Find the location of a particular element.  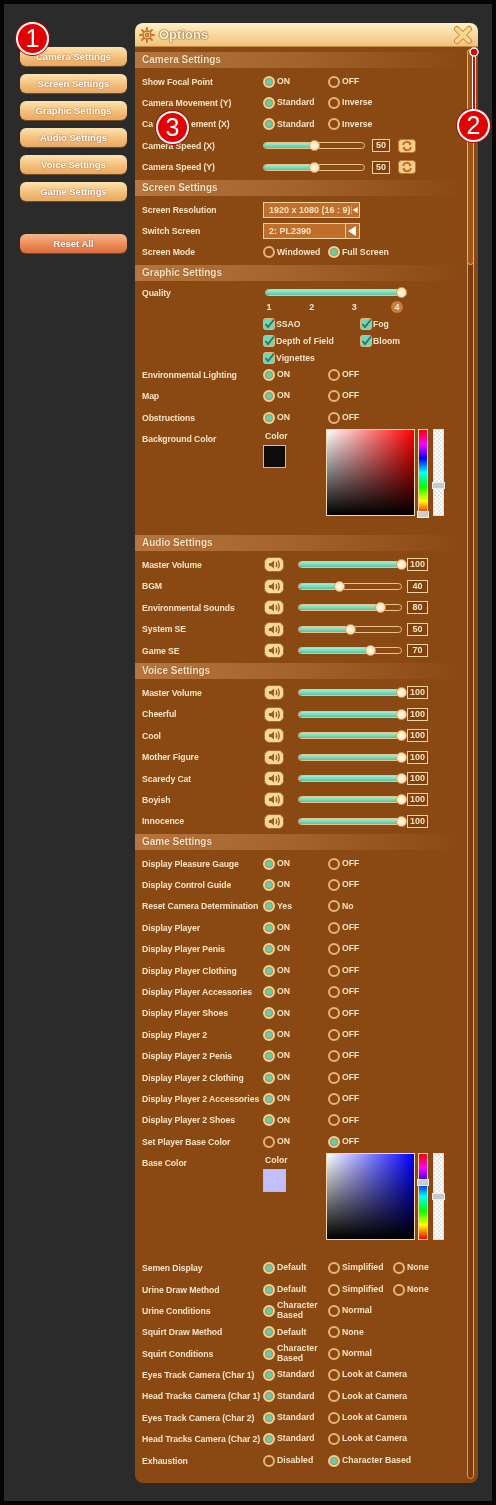

radio-option: Windowed is located at coordinates (295, 252).